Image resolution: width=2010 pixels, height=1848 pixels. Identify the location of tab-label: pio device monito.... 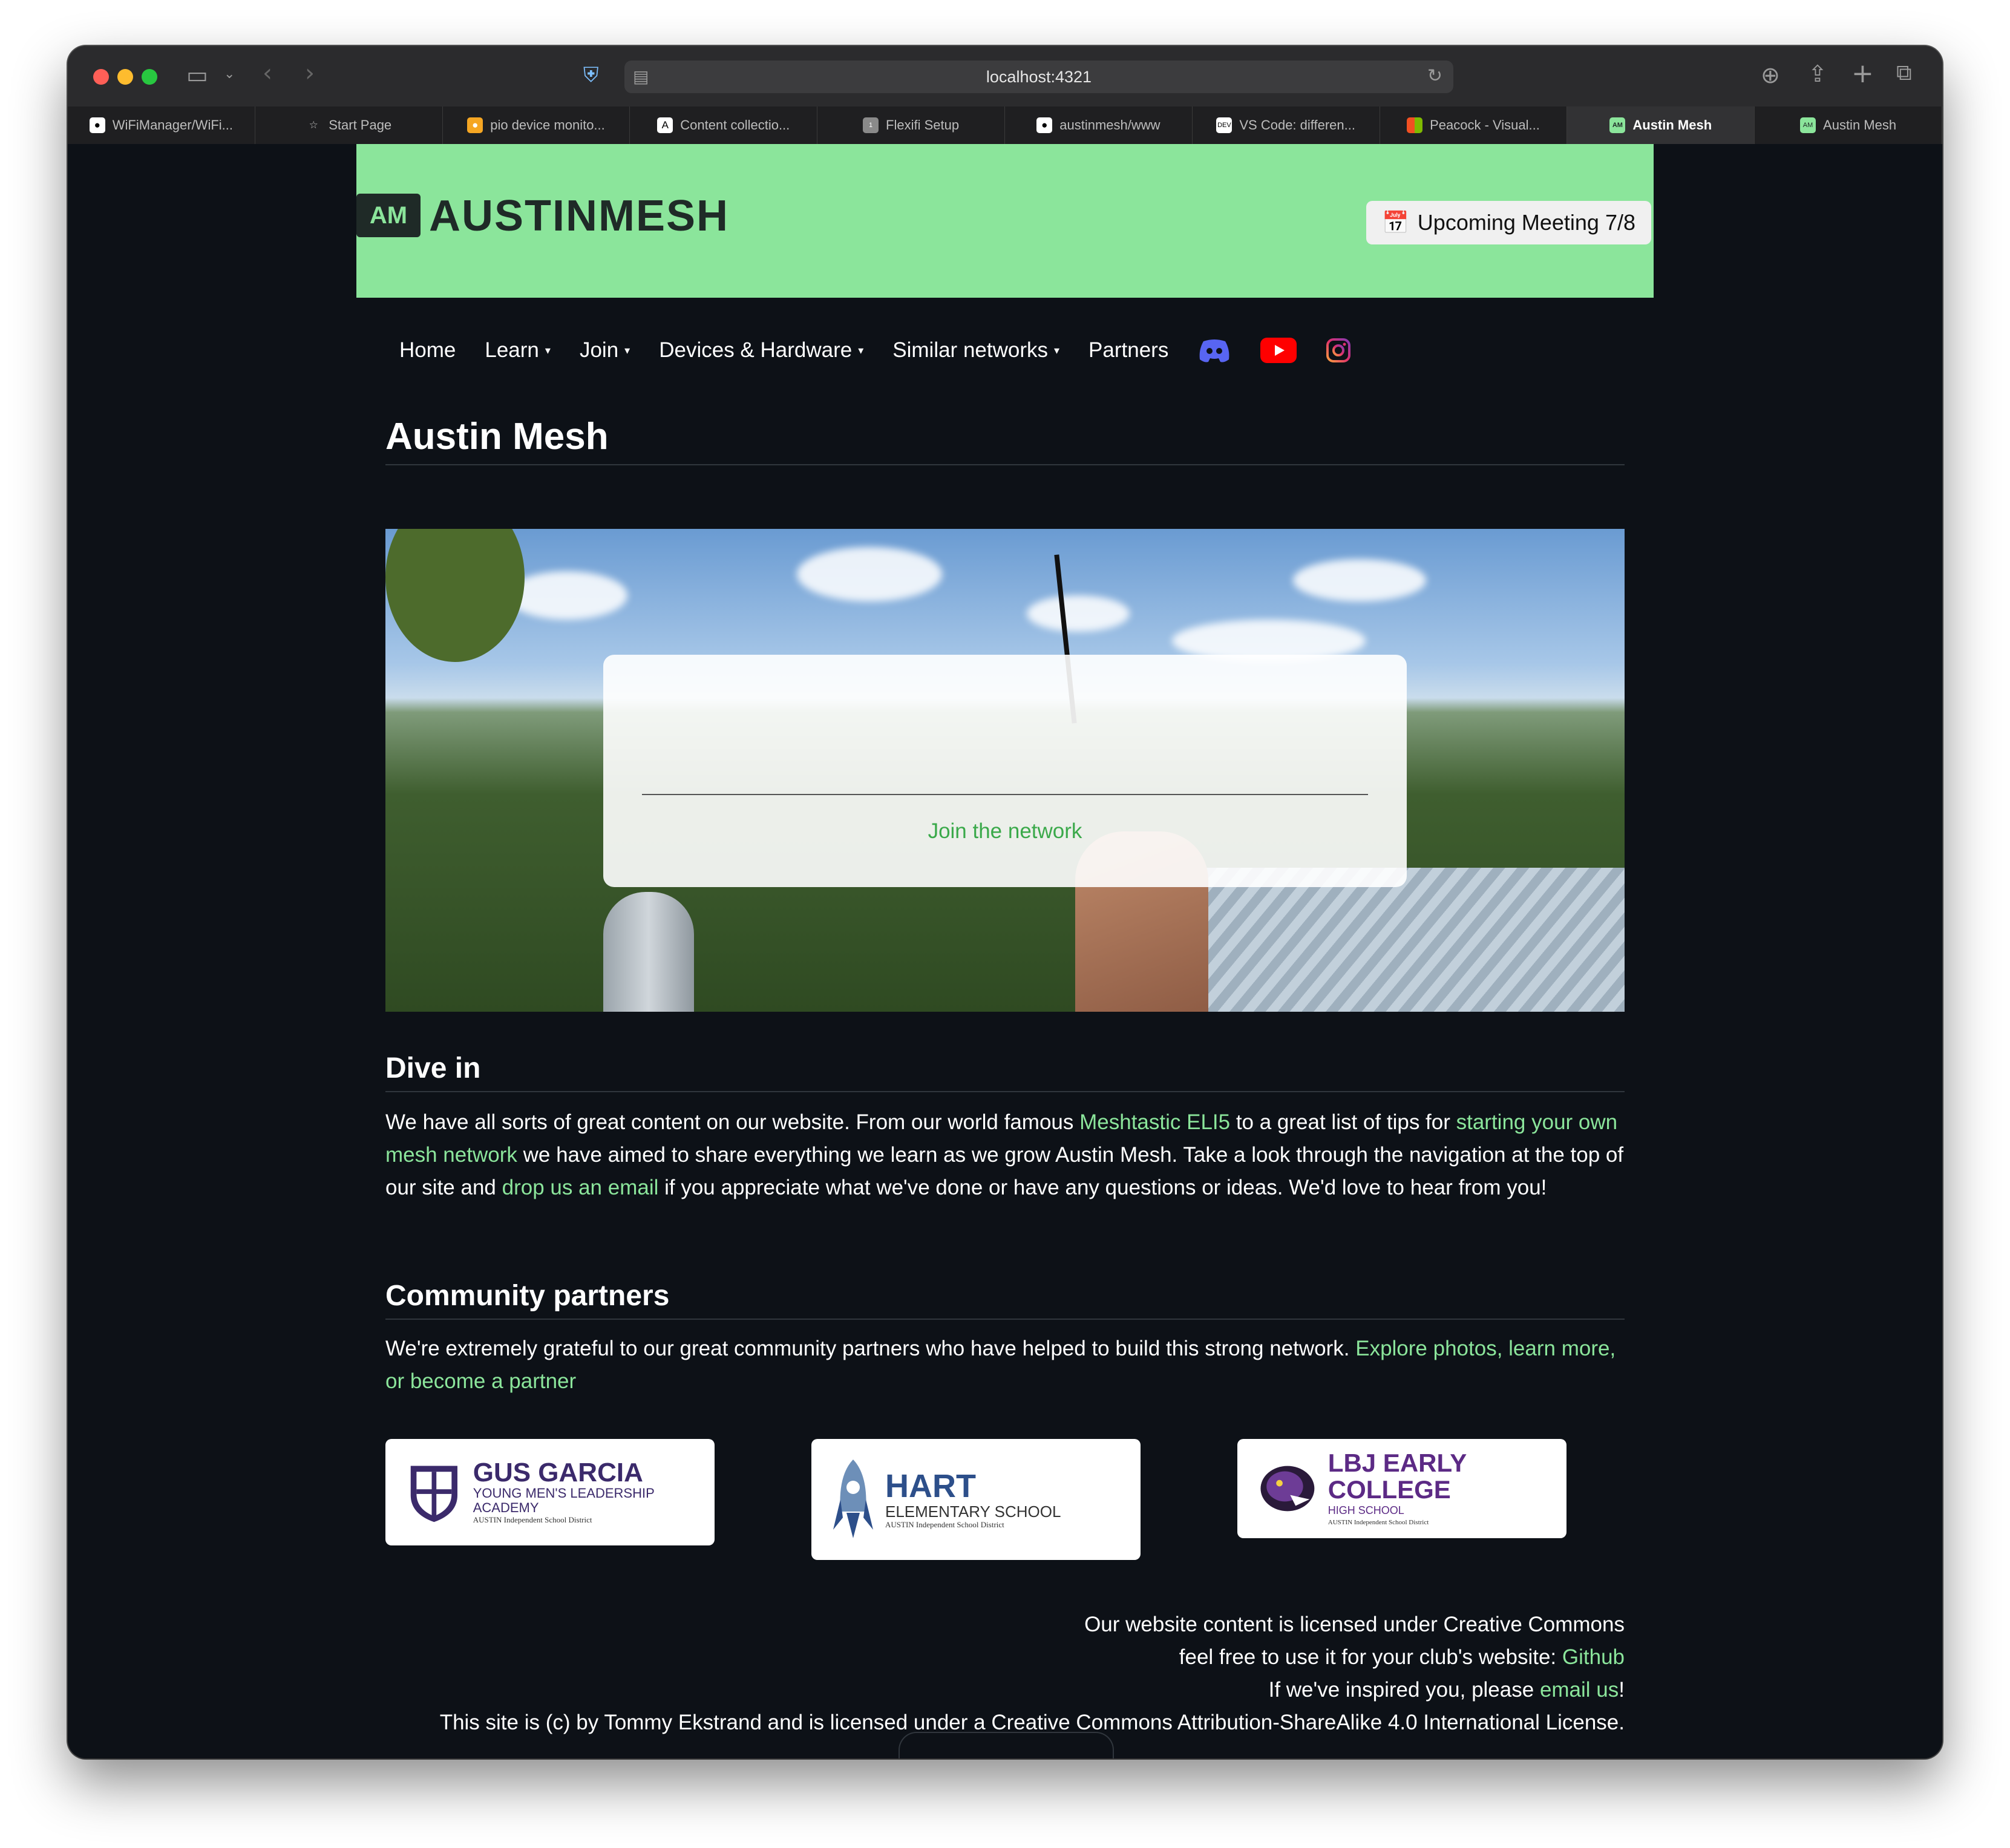
(547, 125).